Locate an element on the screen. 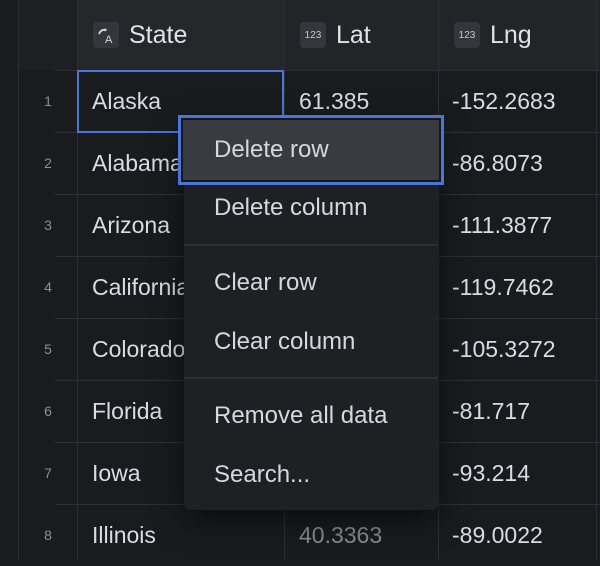  column-header-label: State is located at coordinates (158, 34).